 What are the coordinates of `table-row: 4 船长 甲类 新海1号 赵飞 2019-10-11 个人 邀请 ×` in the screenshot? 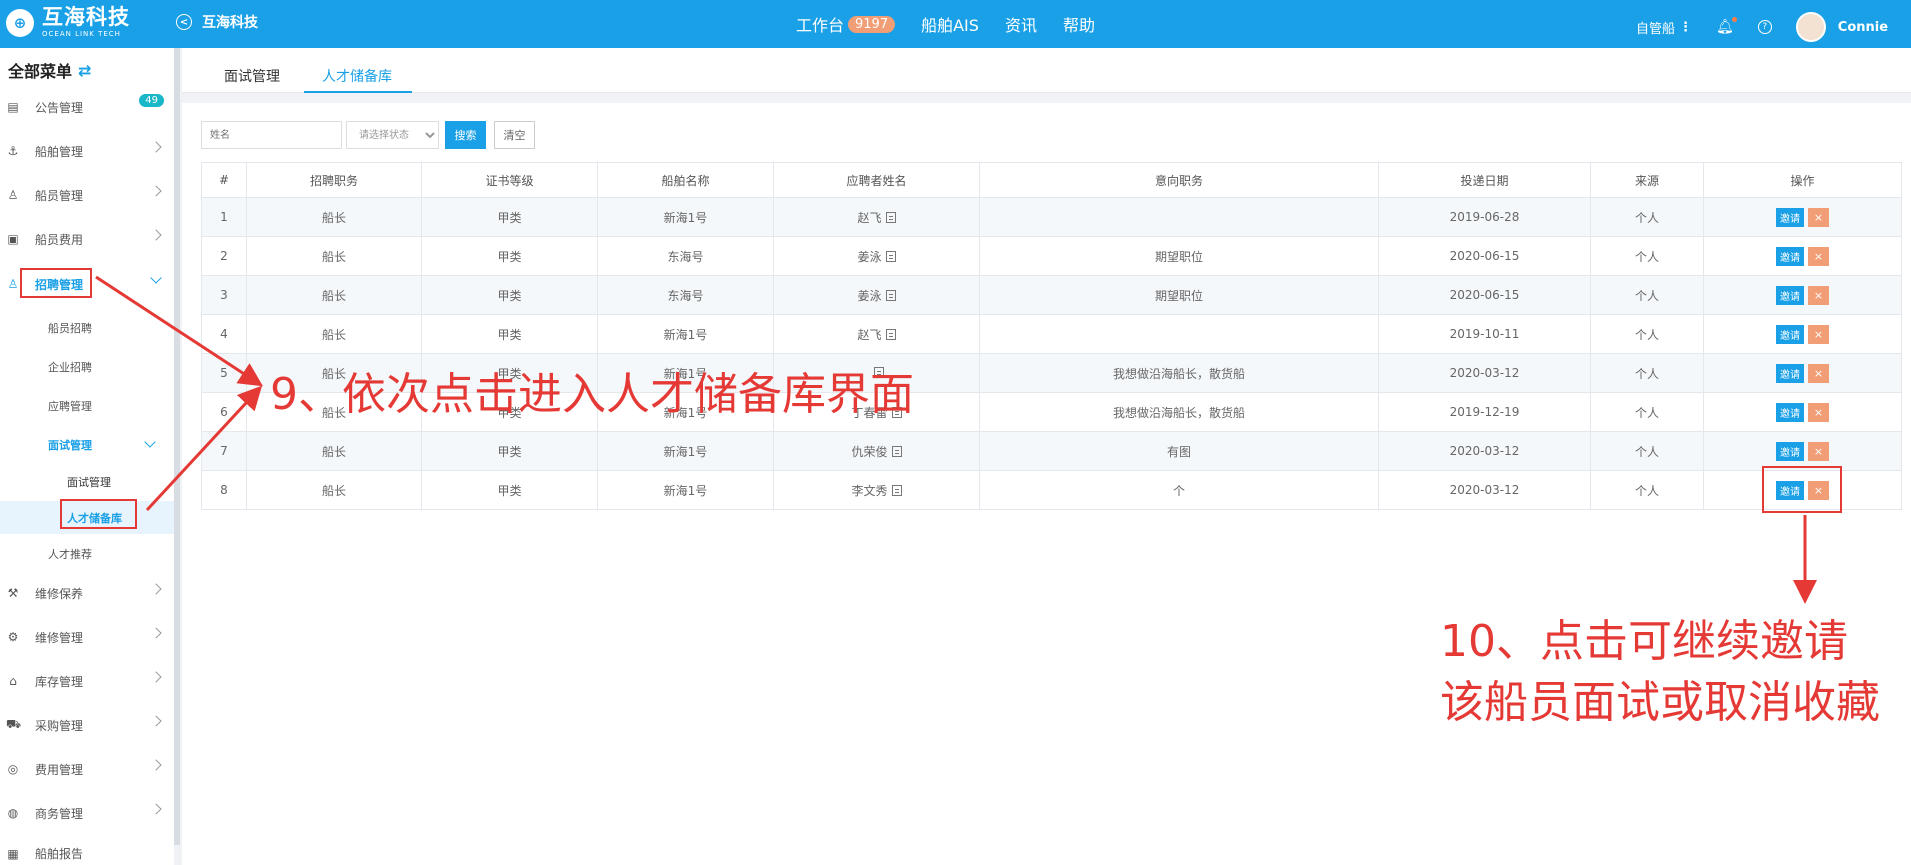 It's located at (1051, 334).